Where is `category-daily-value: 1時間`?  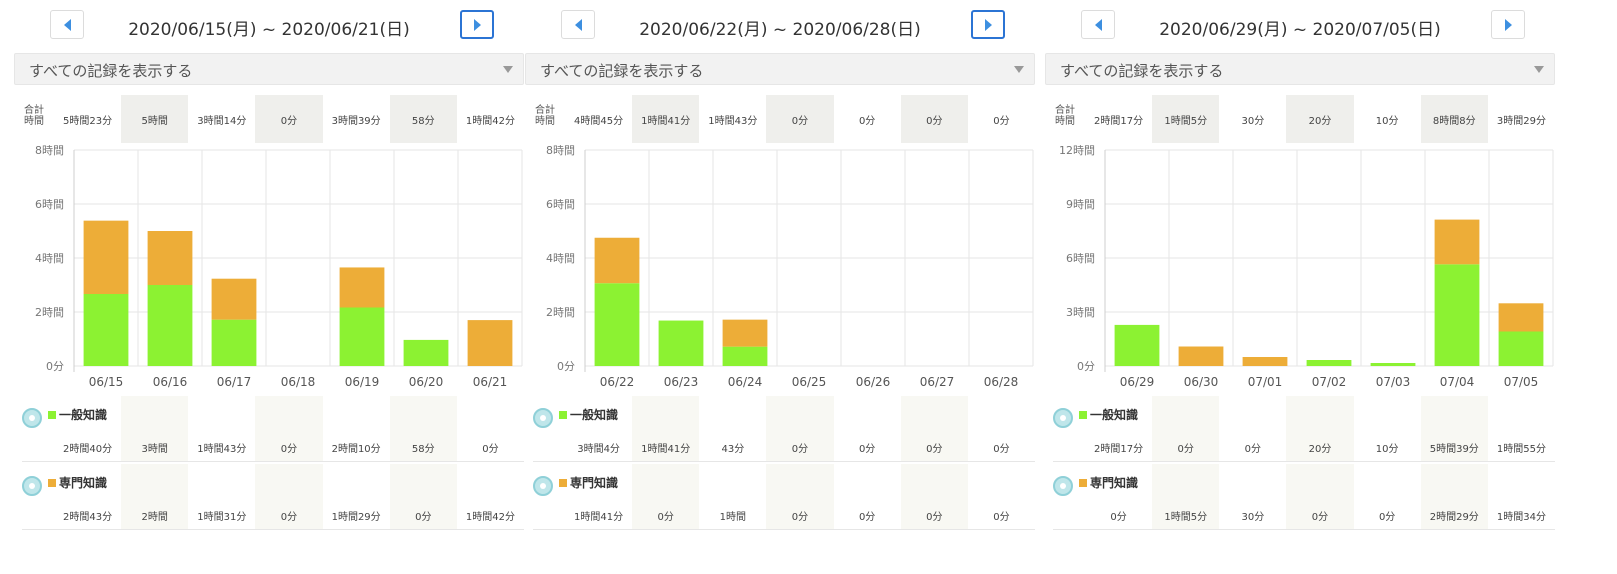 category-daily-value: 1時間 is located at coordinates (733, 517).